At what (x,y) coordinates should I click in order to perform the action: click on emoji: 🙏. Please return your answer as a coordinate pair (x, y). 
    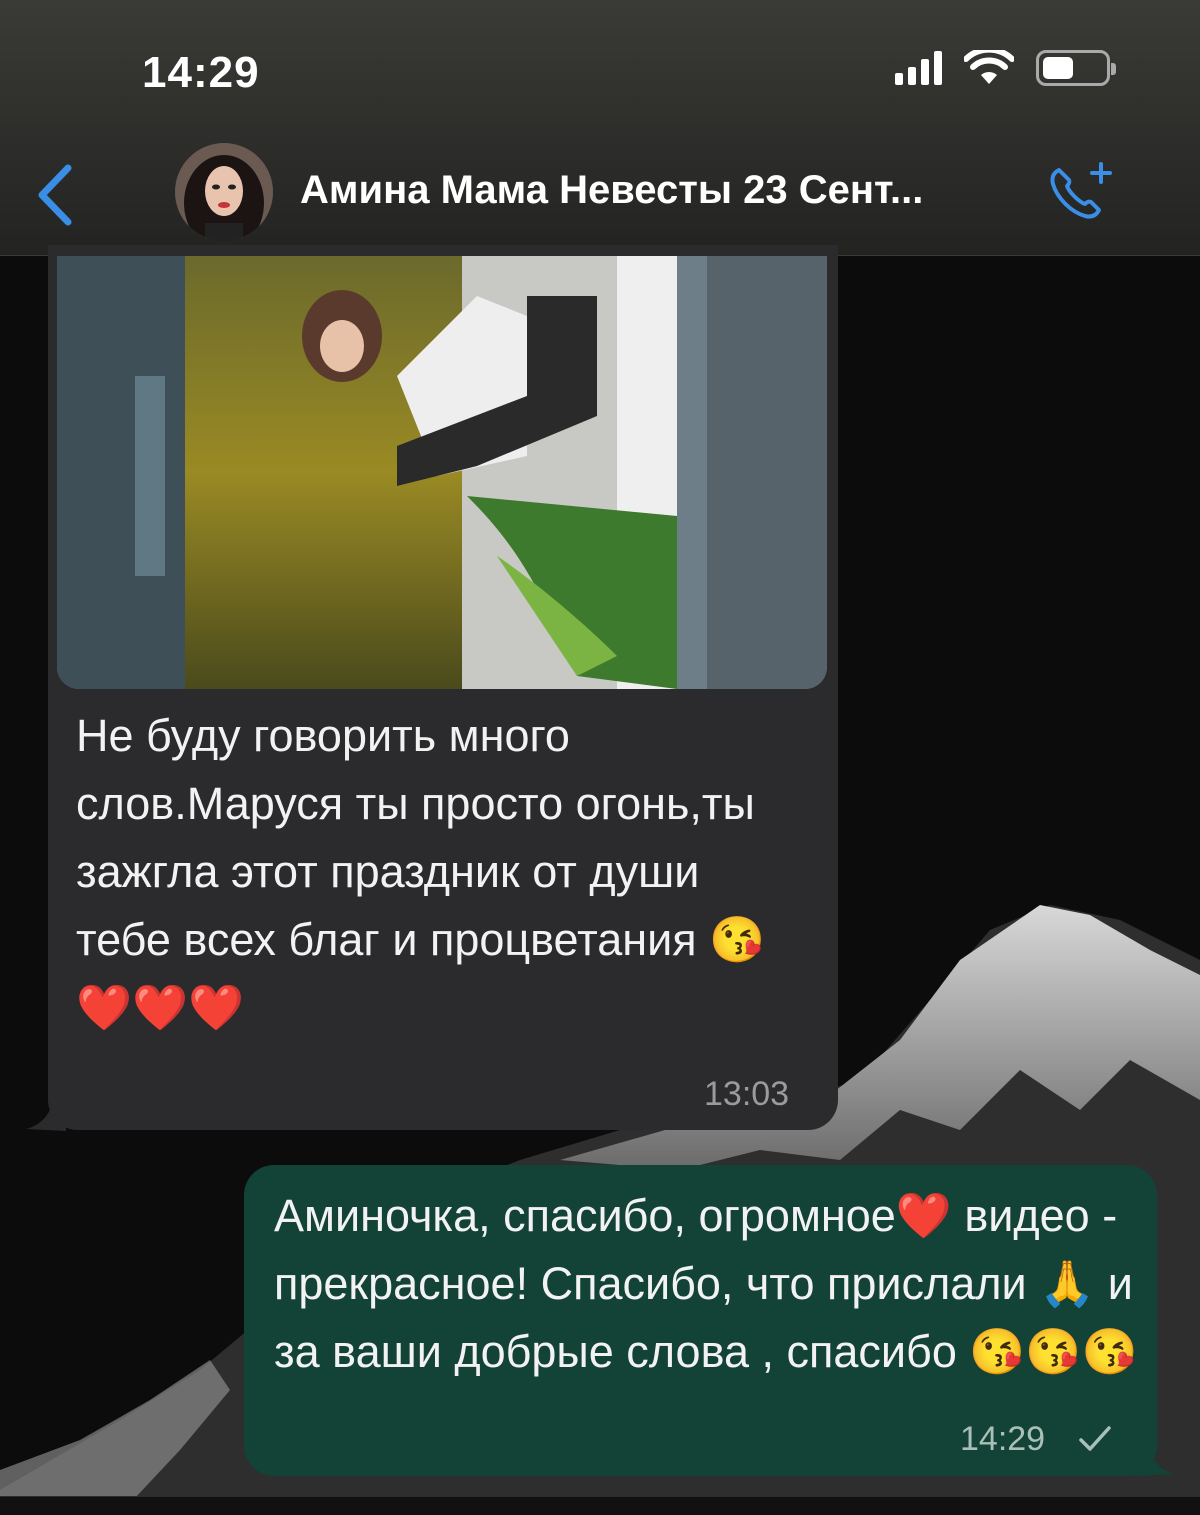
    Looking at the image, I should click on (1067, 1283).